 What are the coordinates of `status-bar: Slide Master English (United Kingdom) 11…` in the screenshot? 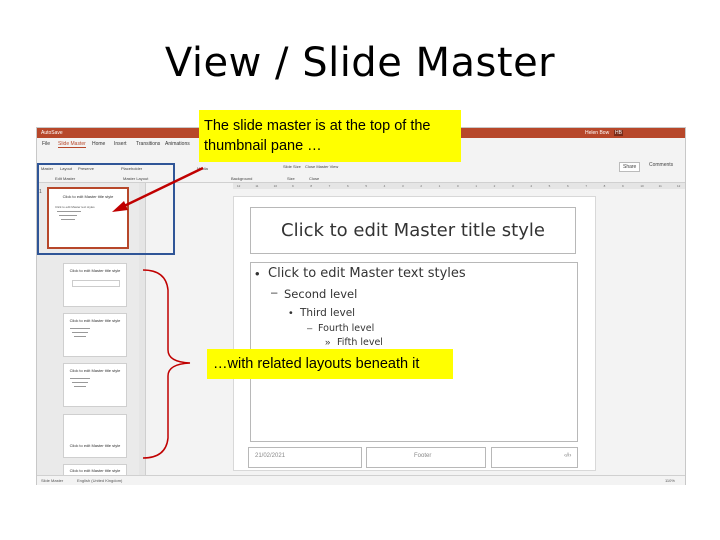 It's located at (361, 480).